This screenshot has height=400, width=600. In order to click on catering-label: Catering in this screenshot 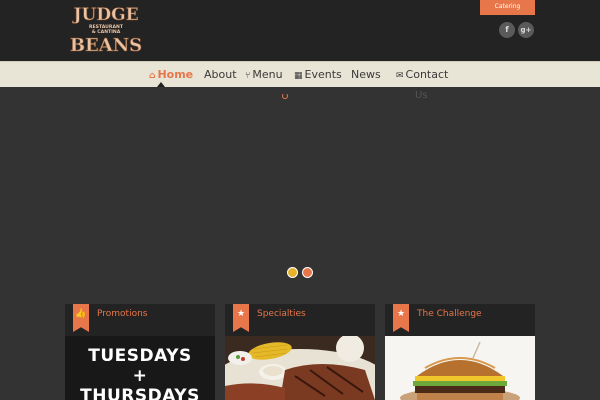, I will do `click(507, 6)`.